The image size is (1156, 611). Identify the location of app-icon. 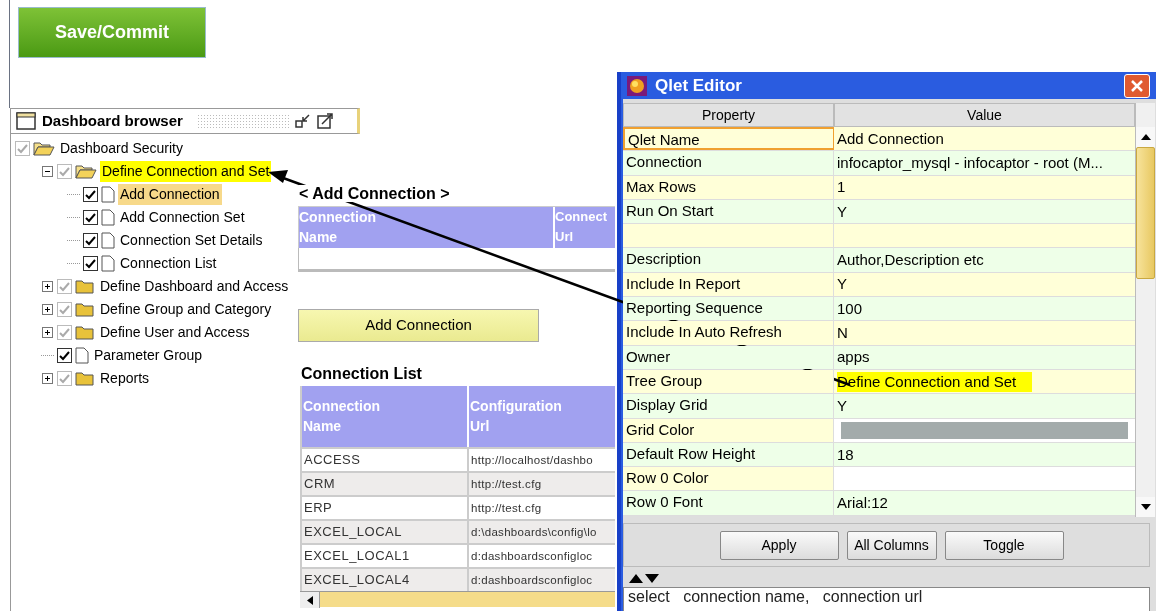
(637, 85).